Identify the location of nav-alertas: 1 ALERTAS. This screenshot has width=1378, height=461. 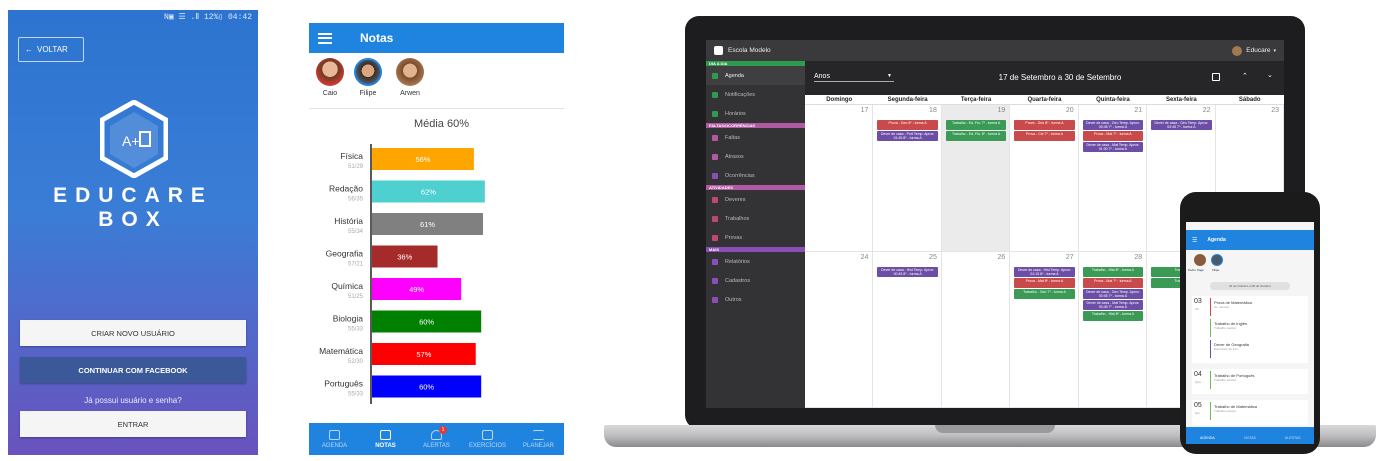
(436, 439).